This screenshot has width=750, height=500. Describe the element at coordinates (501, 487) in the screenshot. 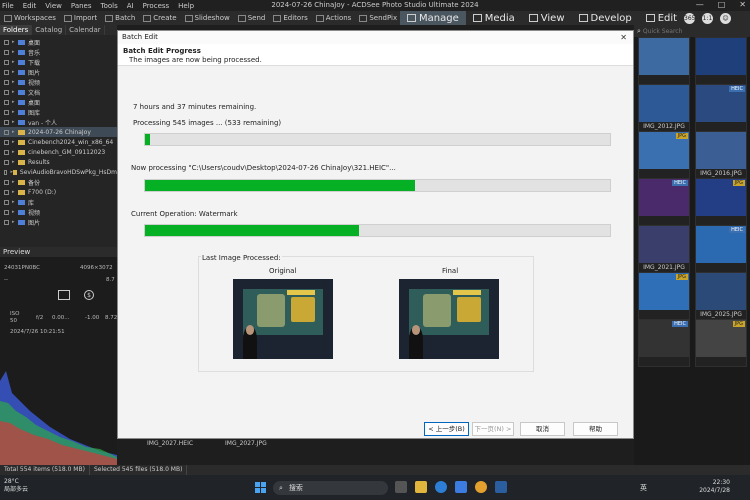

I see `acdsee-taskbar-icon` at that location.